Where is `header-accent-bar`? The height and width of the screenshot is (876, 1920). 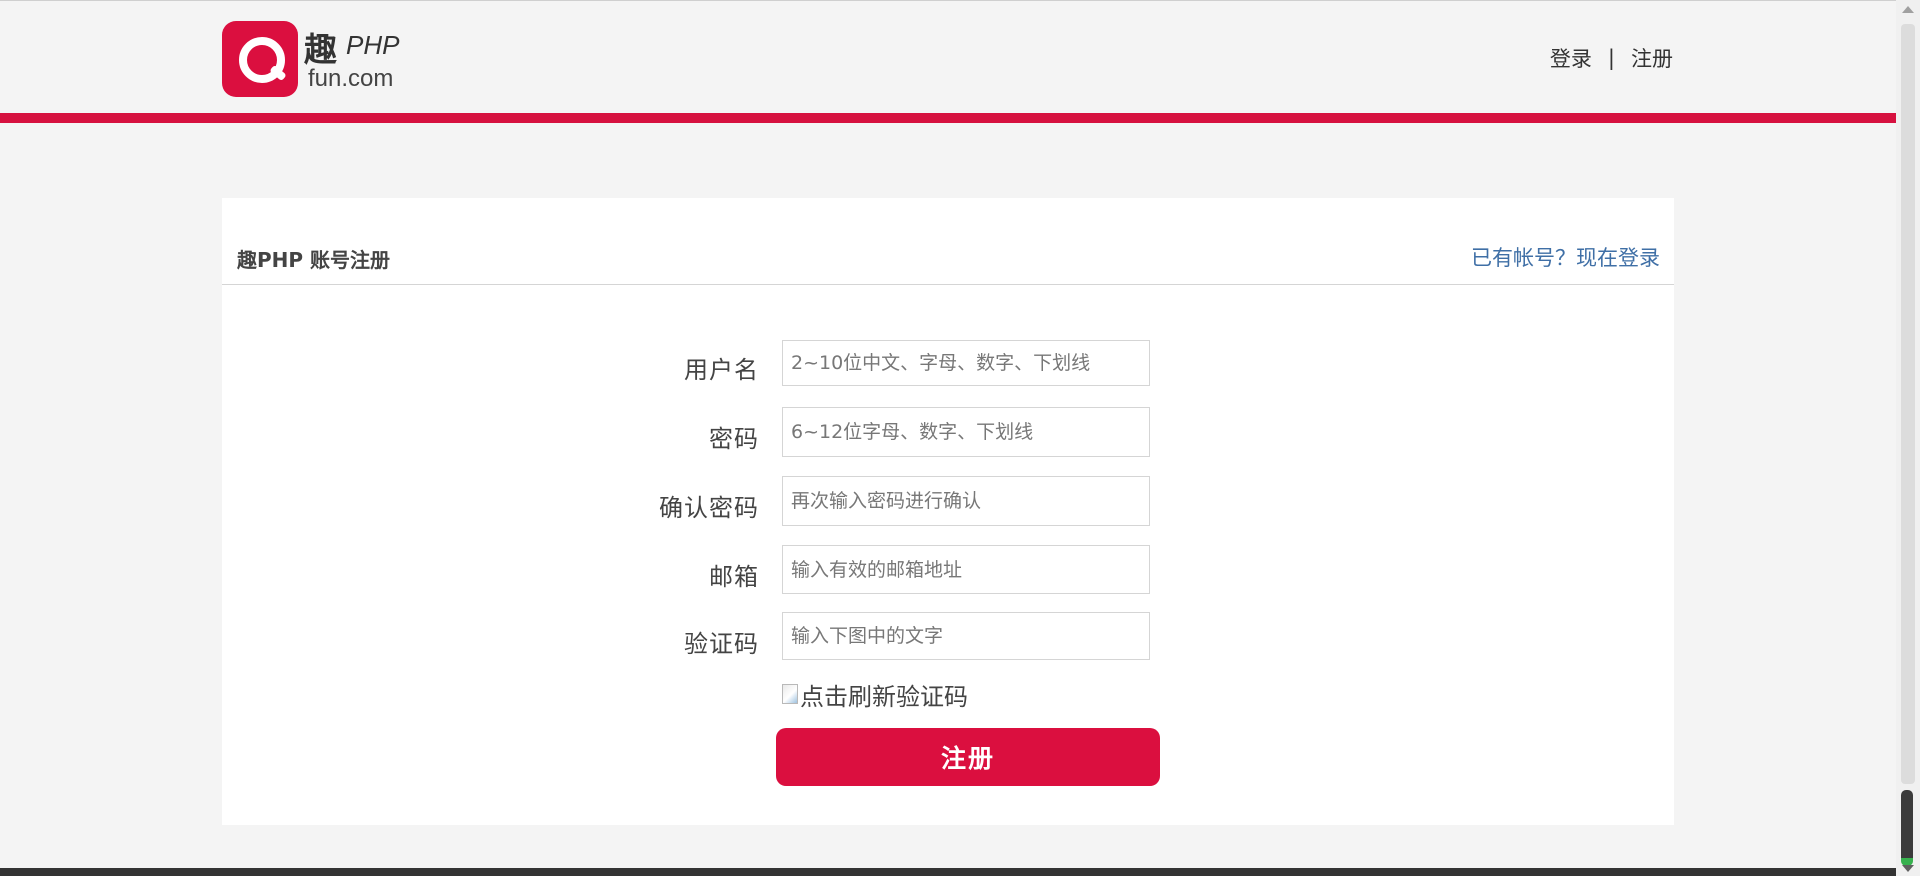
header-accent-bar is located at coordinates (948, 118).